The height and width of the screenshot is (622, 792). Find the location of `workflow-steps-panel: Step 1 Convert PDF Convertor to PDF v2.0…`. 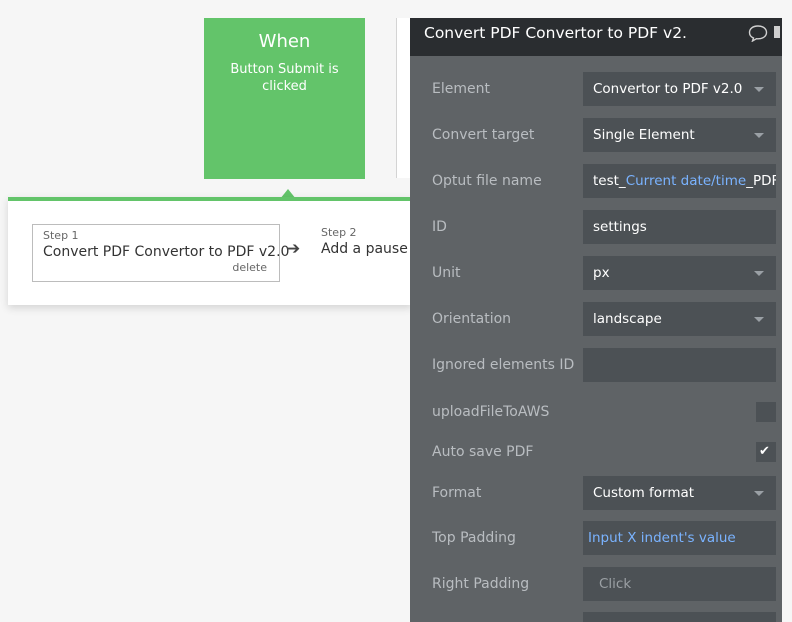

workflow-steps-panel: Step 1 Convert PDF Convertor to PDF v2.0… is located at coordinates (210, 251).